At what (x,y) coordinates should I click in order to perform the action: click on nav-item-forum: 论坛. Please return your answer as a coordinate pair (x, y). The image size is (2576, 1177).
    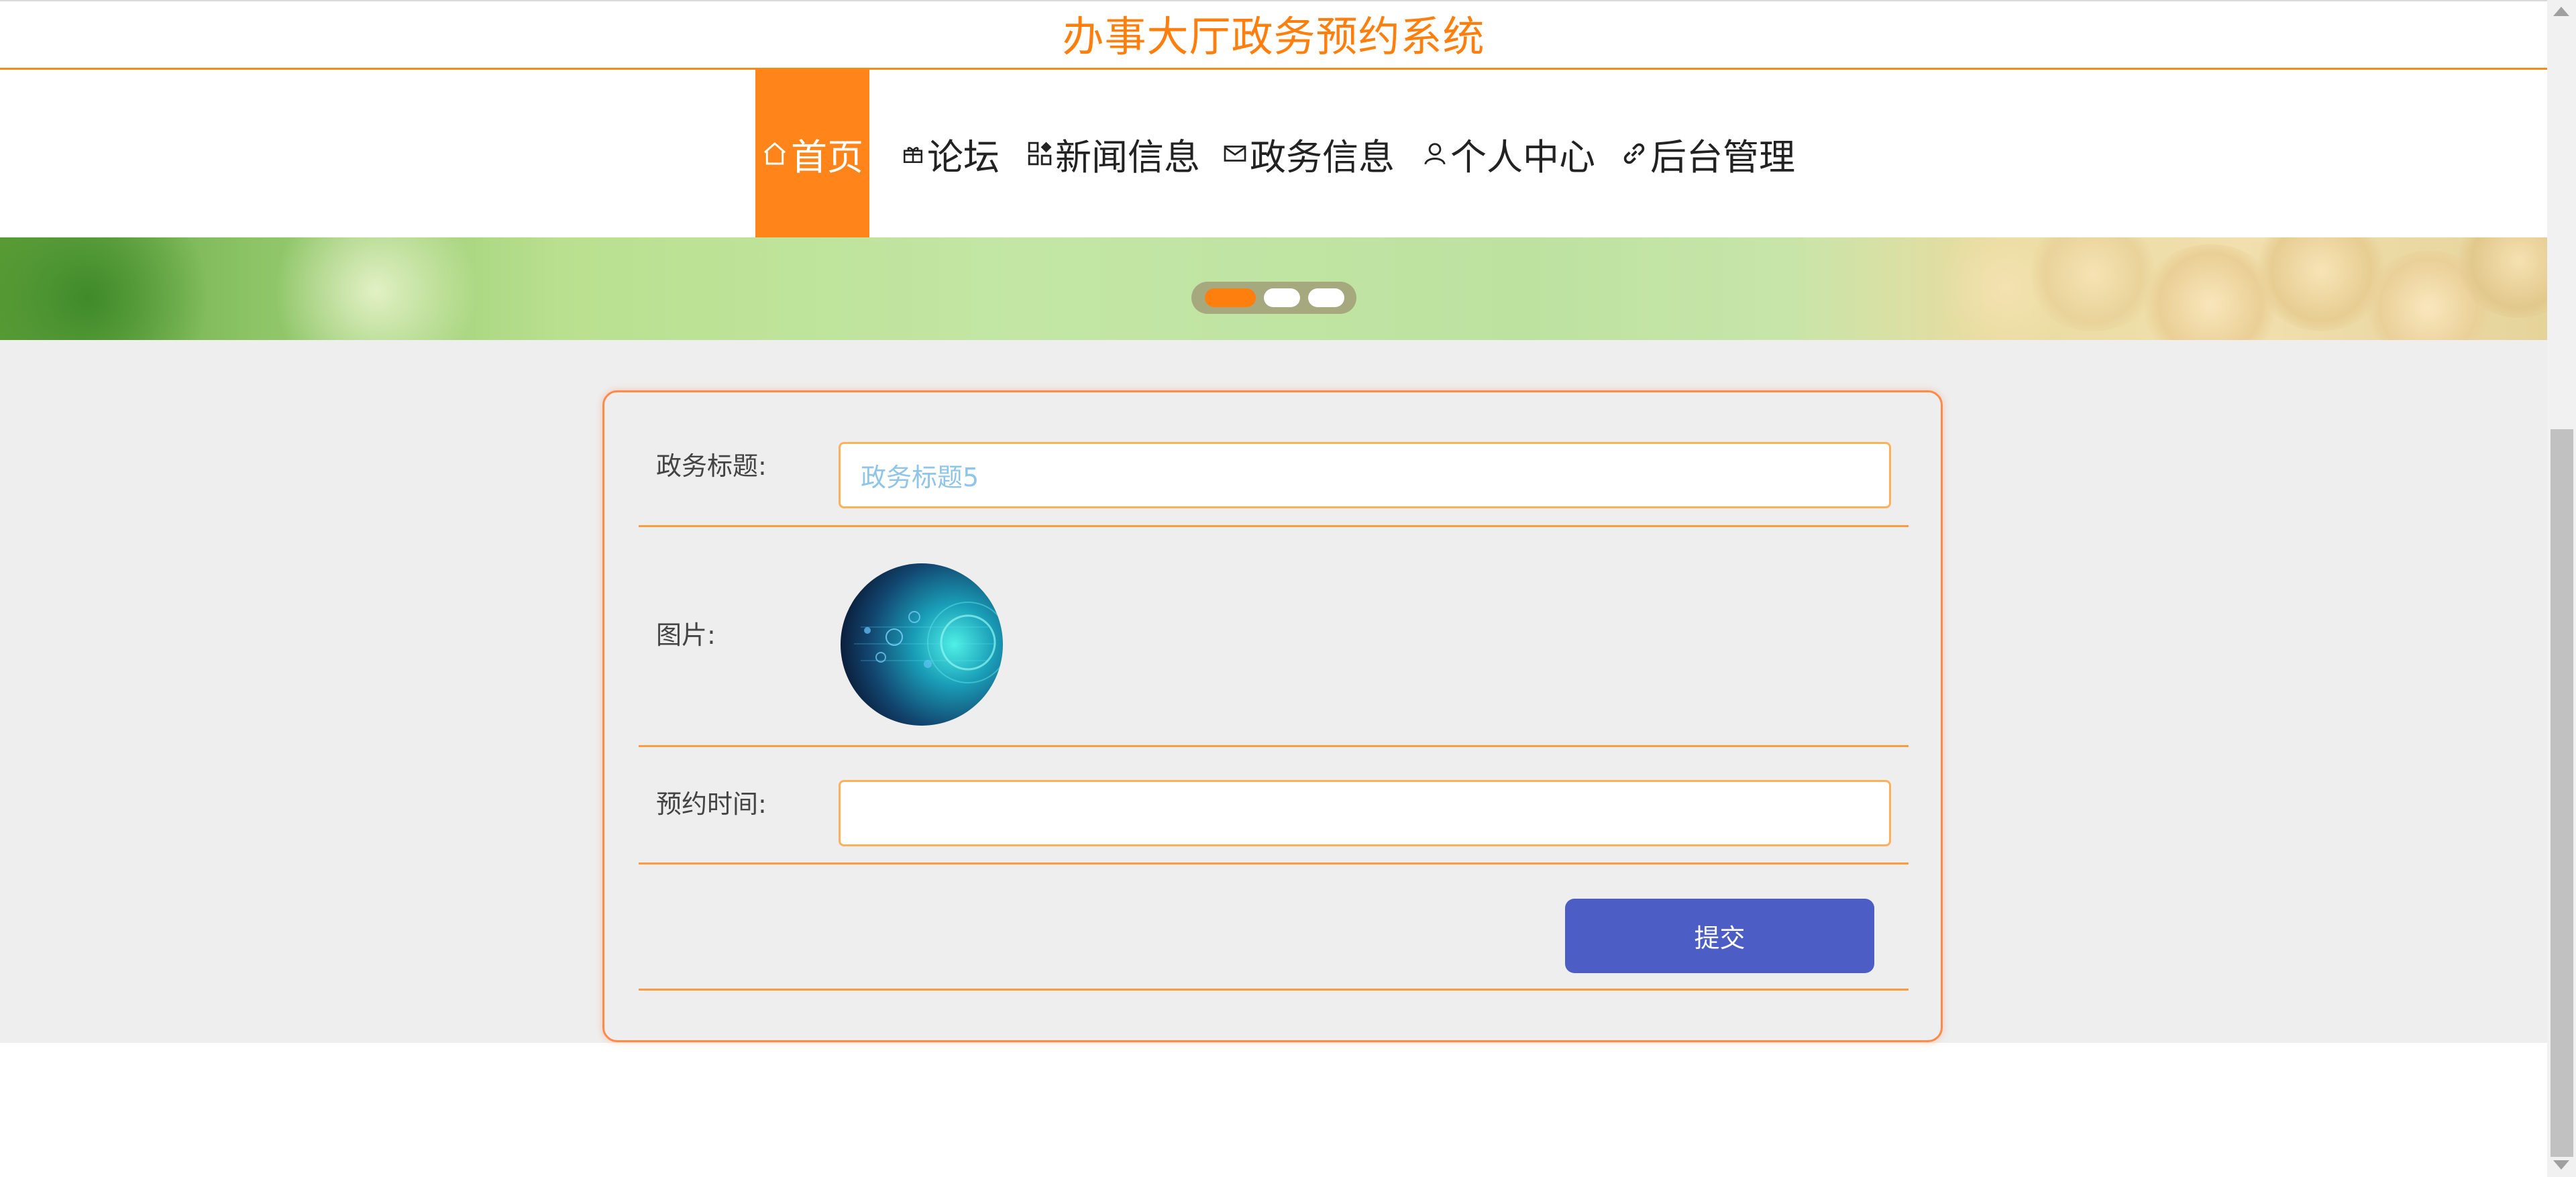
    Looking at the image, I should click on (951, 153).